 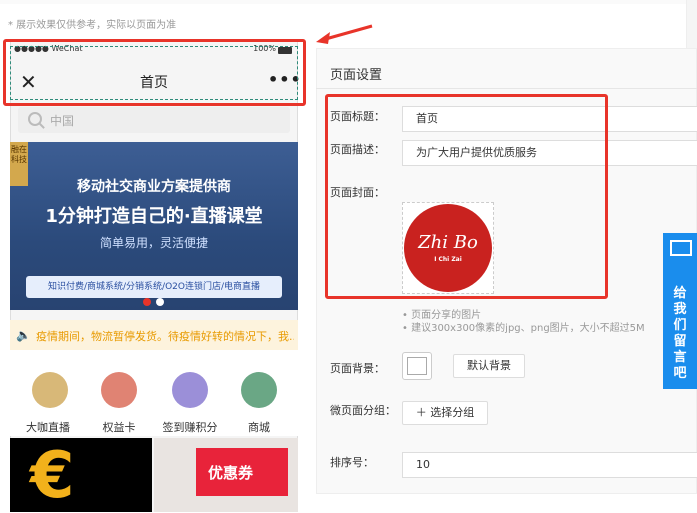 What do you see at coordinates (23, 335) in the screenshot?
I see `speaker-icon: 🔈` at bounding box center [23, 335].